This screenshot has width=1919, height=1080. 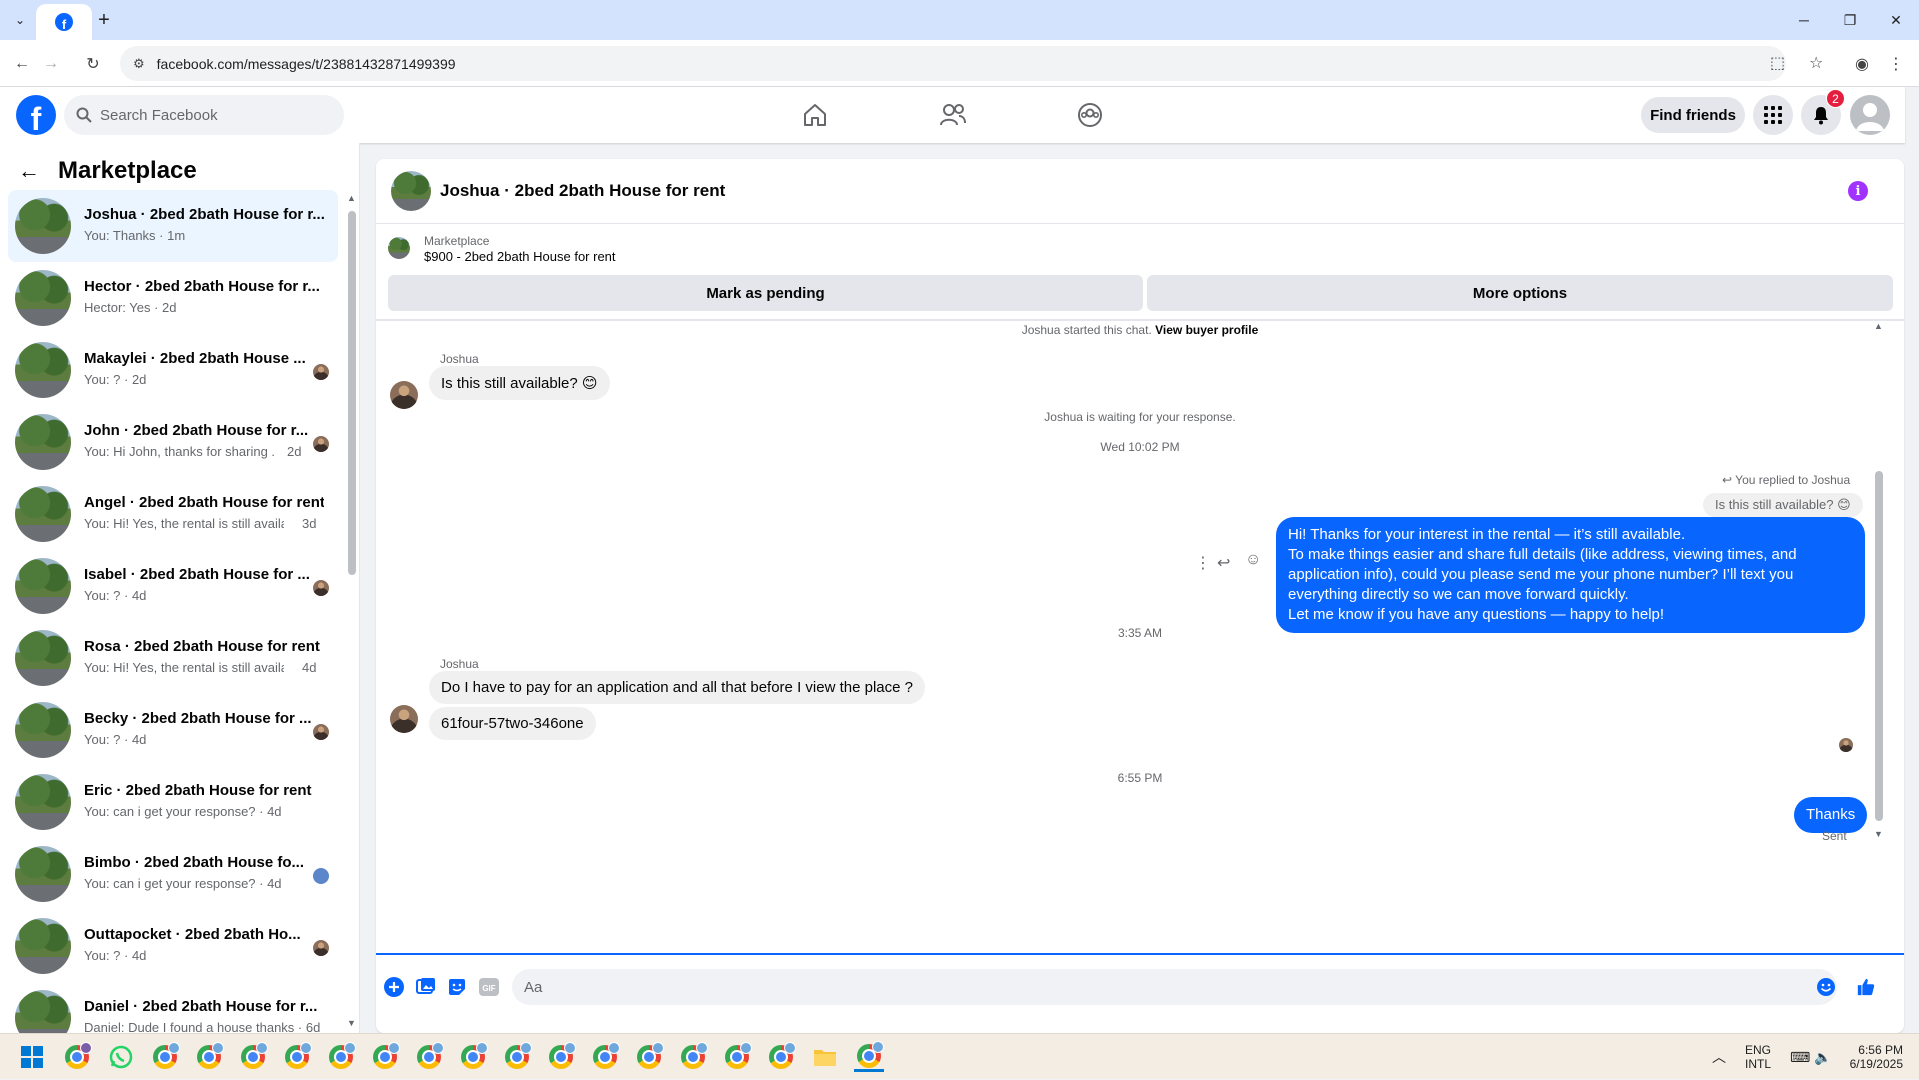 I want to click on clock: 6:56 PM 6/19/2025, so click(x=1873, y=1057).